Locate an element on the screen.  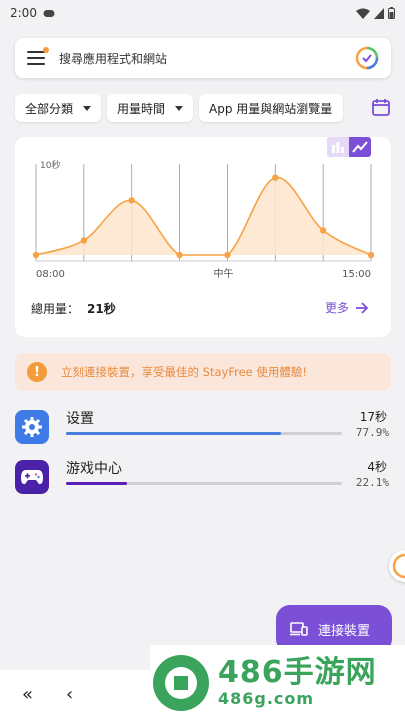
connect-device-banner: ! 立刻連接裝置，享受最佳的 StayFree 使用體驗! is located at coordinates (203, 372).